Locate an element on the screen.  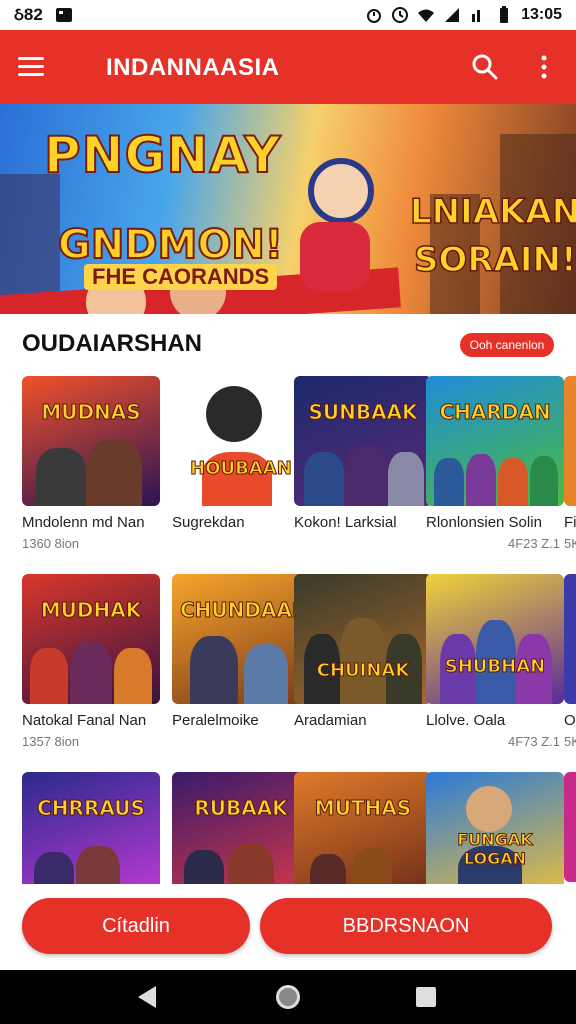
game-thumbnail-label: HOUBAAN is located at coordinates (241, 469).